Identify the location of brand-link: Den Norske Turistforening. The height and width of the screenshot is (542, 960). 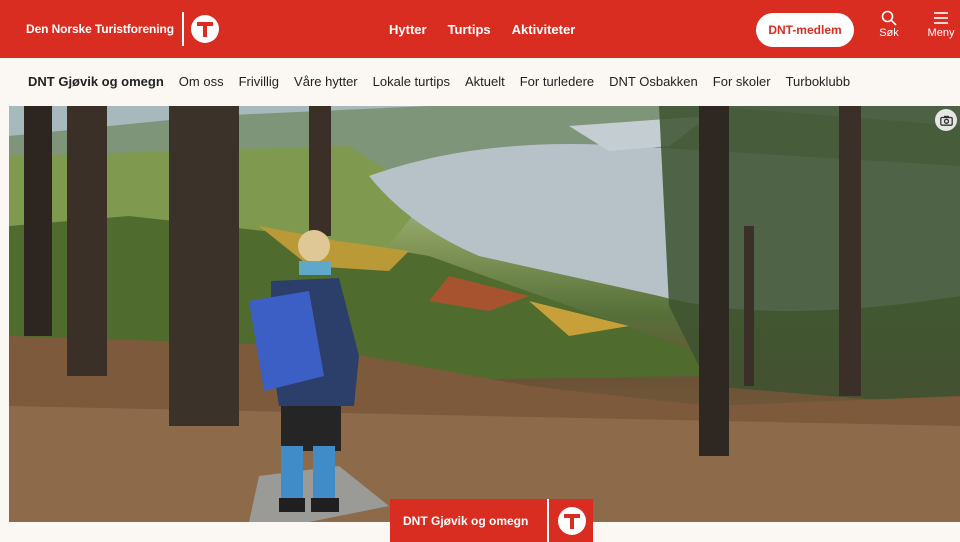
(122, 29).